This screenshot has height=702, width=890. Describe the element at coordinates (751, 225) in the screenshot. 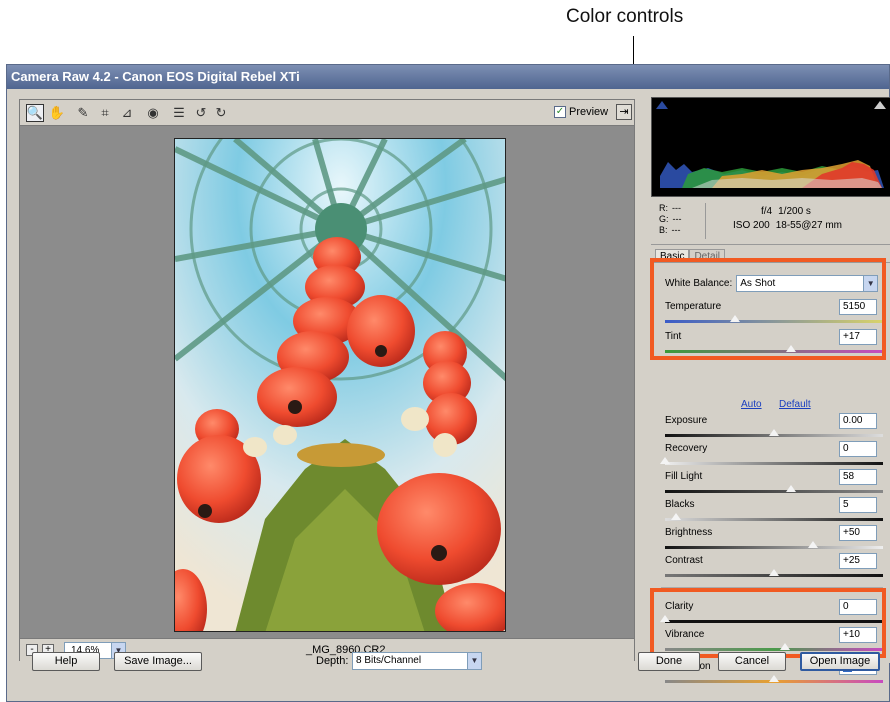

I see `iso: ISO 200` at that location.